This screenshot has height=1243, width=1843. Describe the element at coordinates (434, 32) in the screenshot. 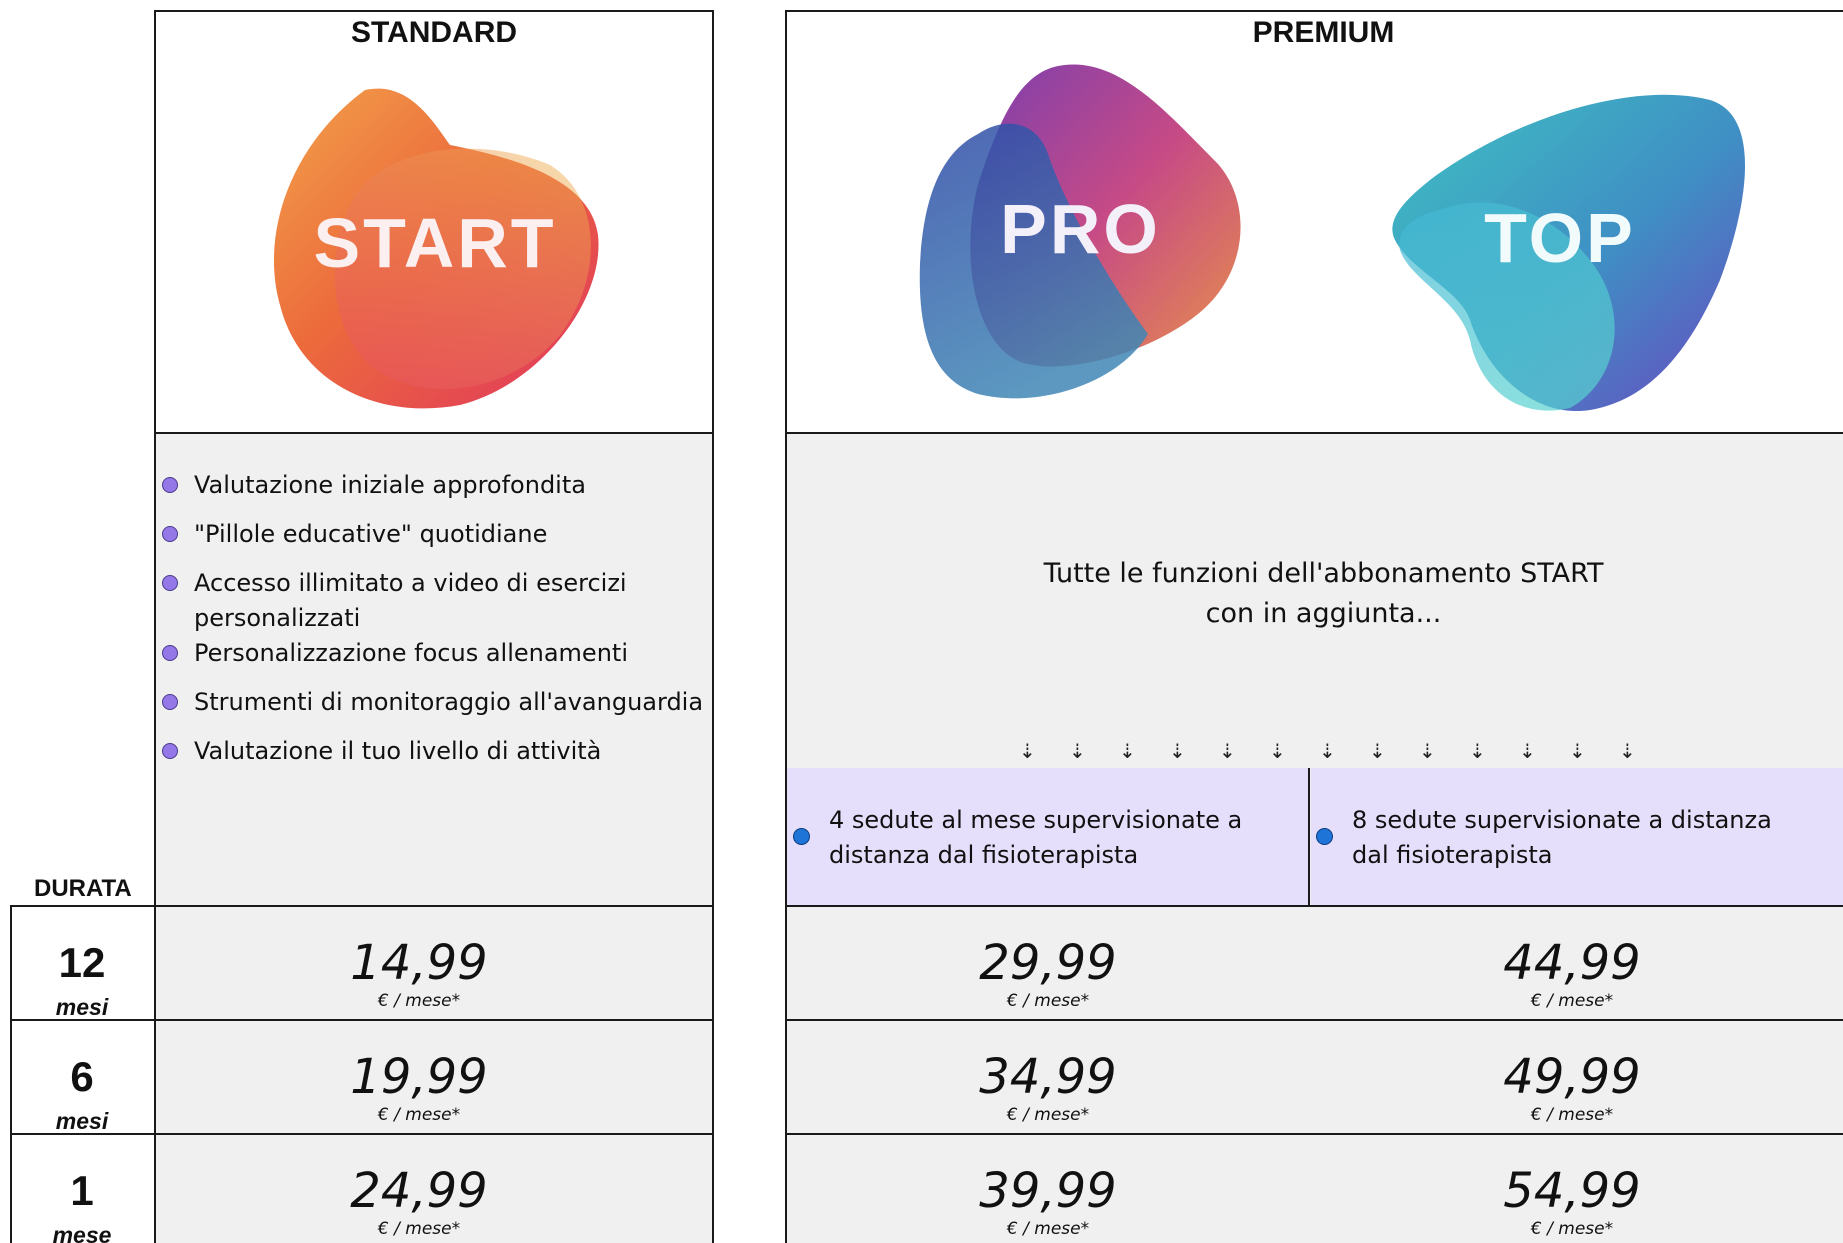

I see `standard-title: STANDARD` at that location.